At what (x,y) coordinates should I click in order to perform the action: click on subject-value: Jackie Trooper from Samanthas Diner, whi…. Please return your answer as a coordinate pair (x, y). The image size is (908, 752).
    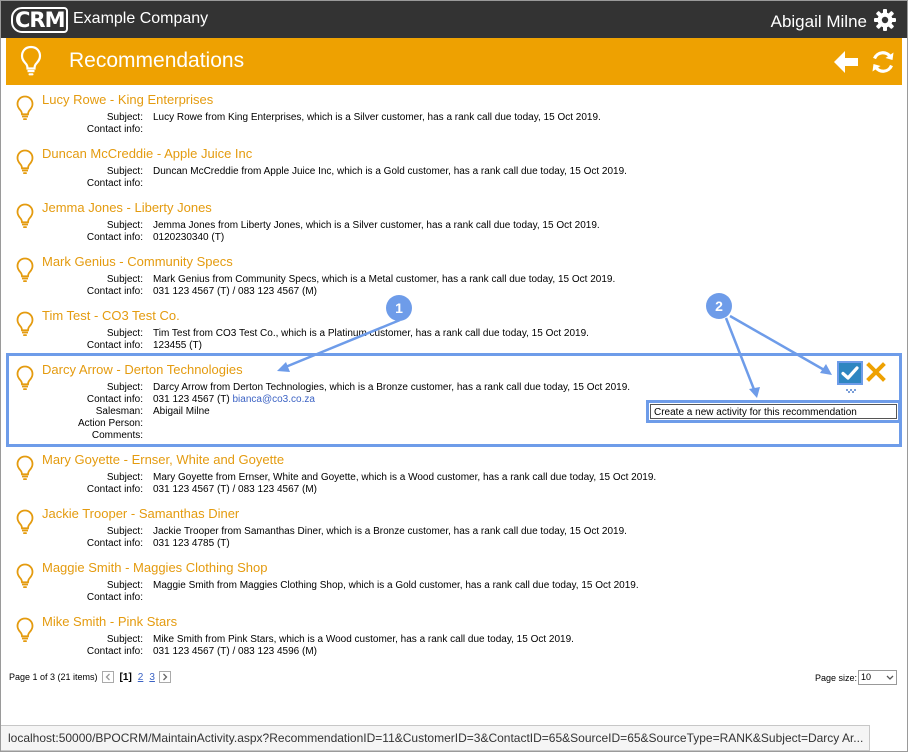
    Looking at the image, I should click on (390, 531).